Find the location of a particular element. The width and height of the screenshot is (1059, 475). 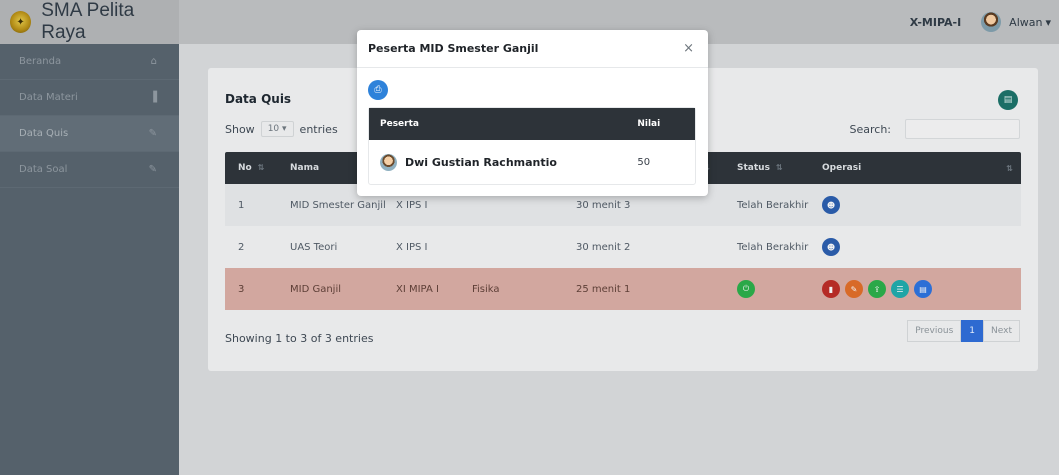

questions-button: ☰ is located at coordinates (900, 289).